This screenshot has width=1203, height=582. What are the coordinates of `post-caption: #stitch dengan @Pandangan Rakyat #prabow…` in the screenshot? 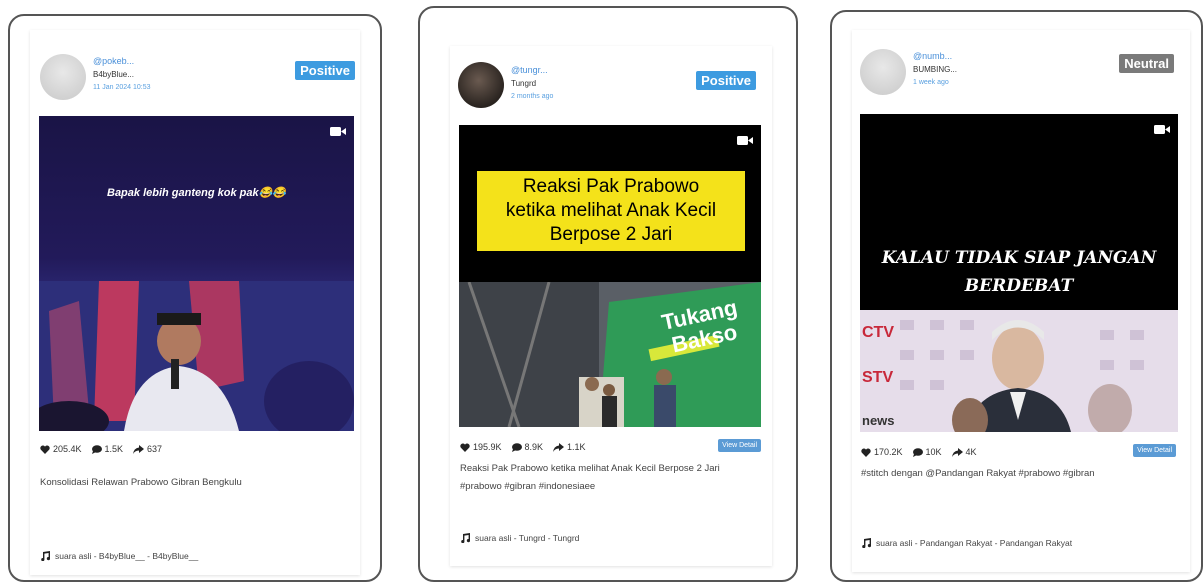 It's located at (978, 473).